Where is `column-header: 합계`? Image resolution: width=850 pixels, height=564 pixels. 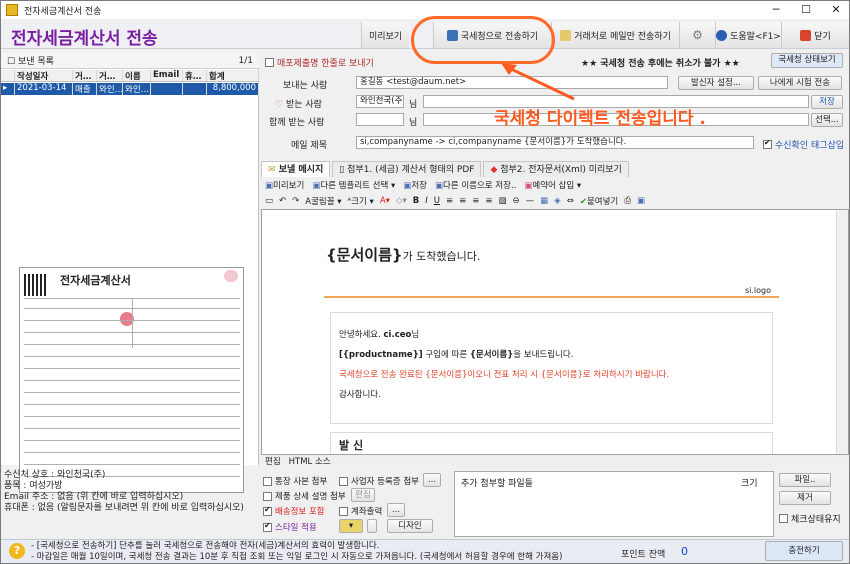
column-header: 합계 is located at coordinates (233, 75).